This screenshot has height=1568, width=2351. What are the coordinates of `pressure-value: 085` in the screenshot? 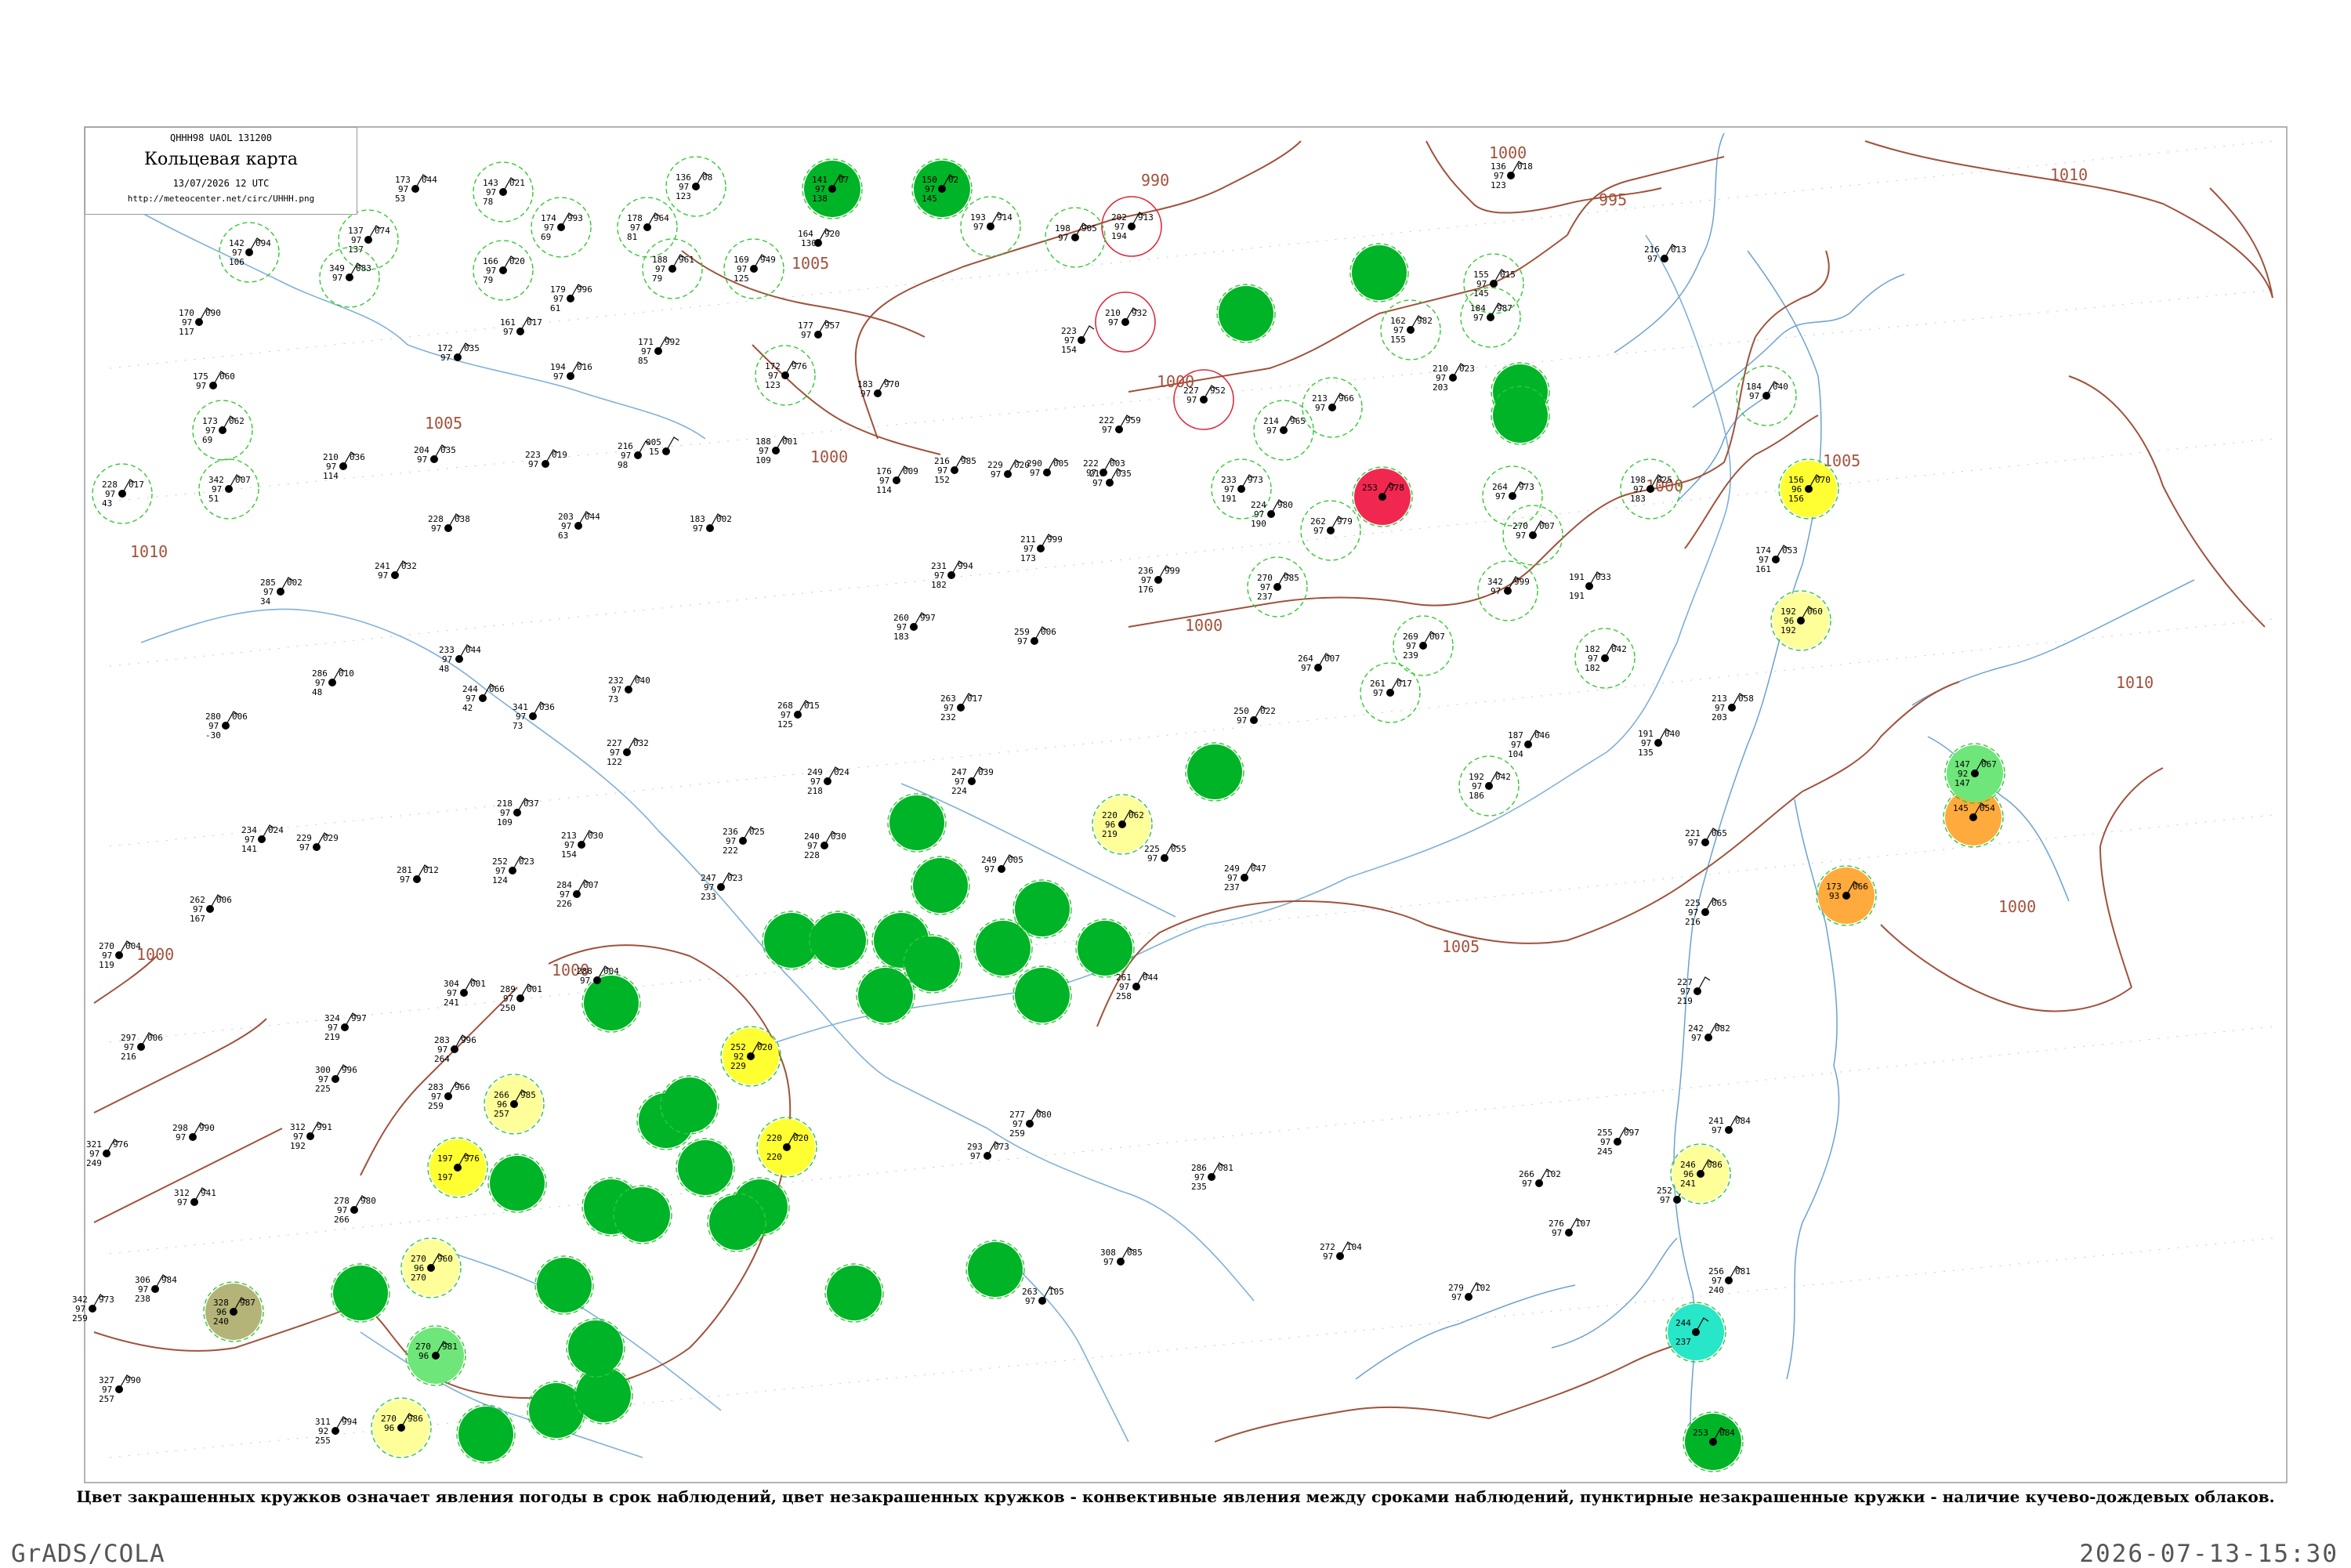 It's located at (1135, 1253).